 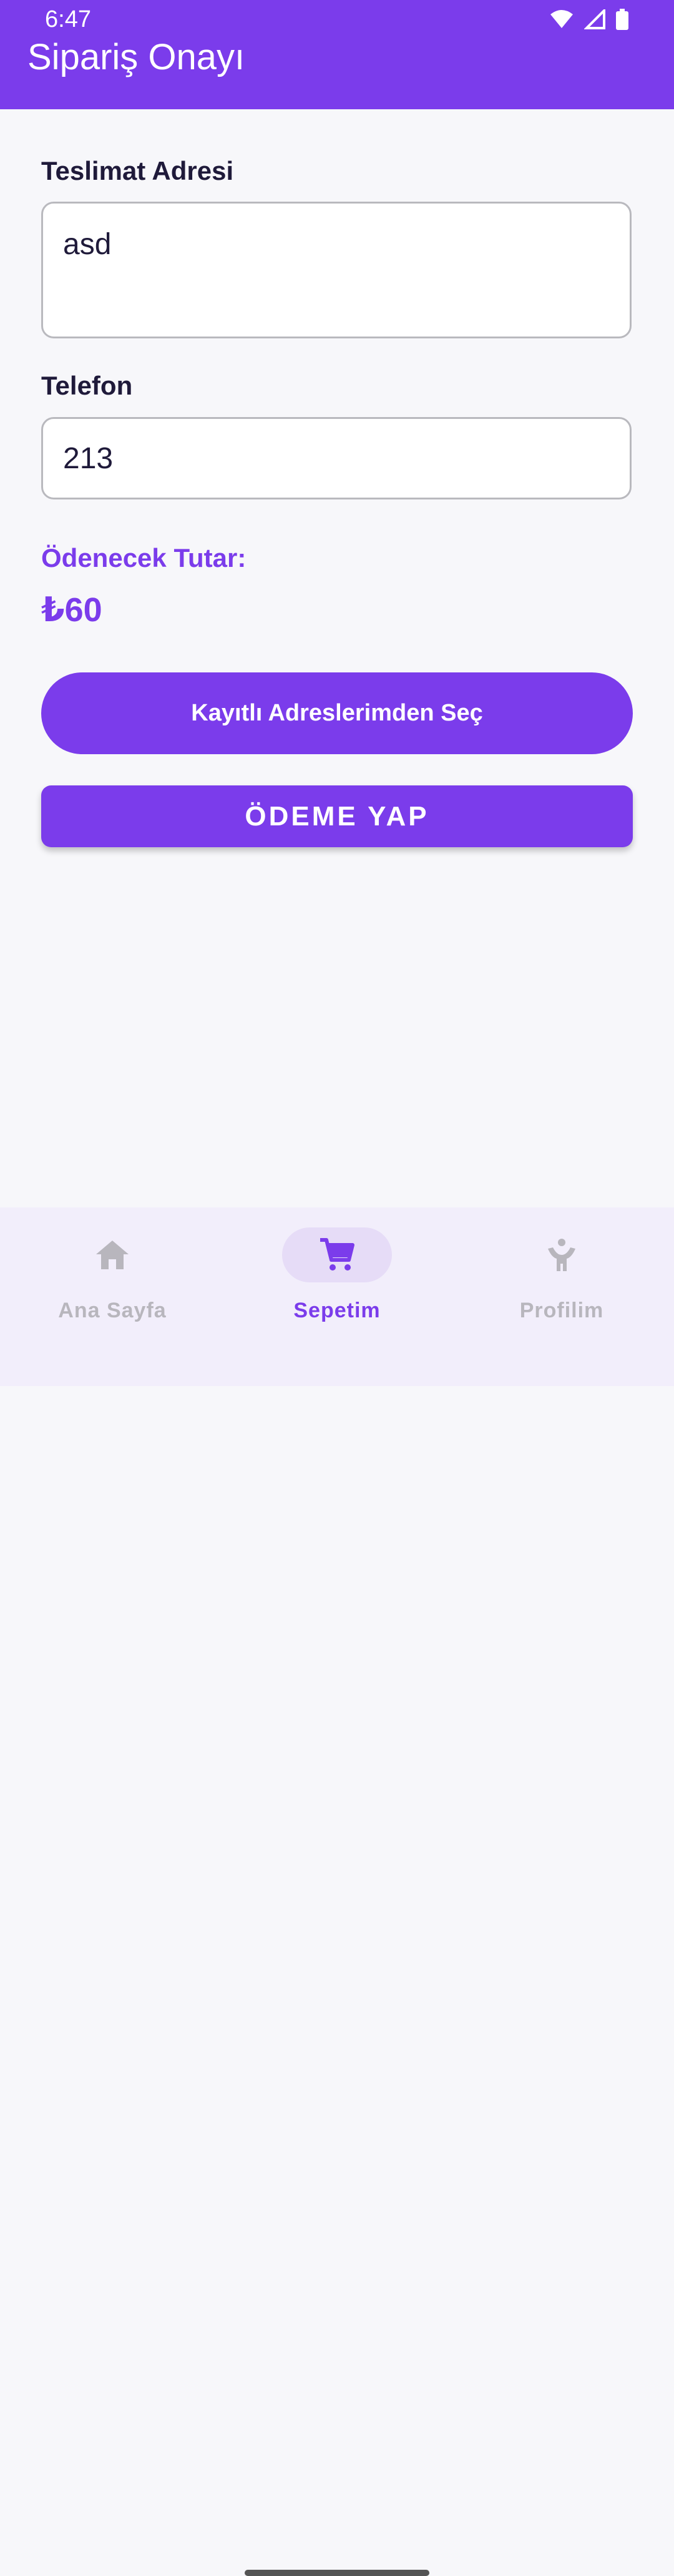 What do you see at coordinates (337, 1310) in the screenshot?
I see `nav-label-cart: Sepetim` at bounding box center [337, 1310].